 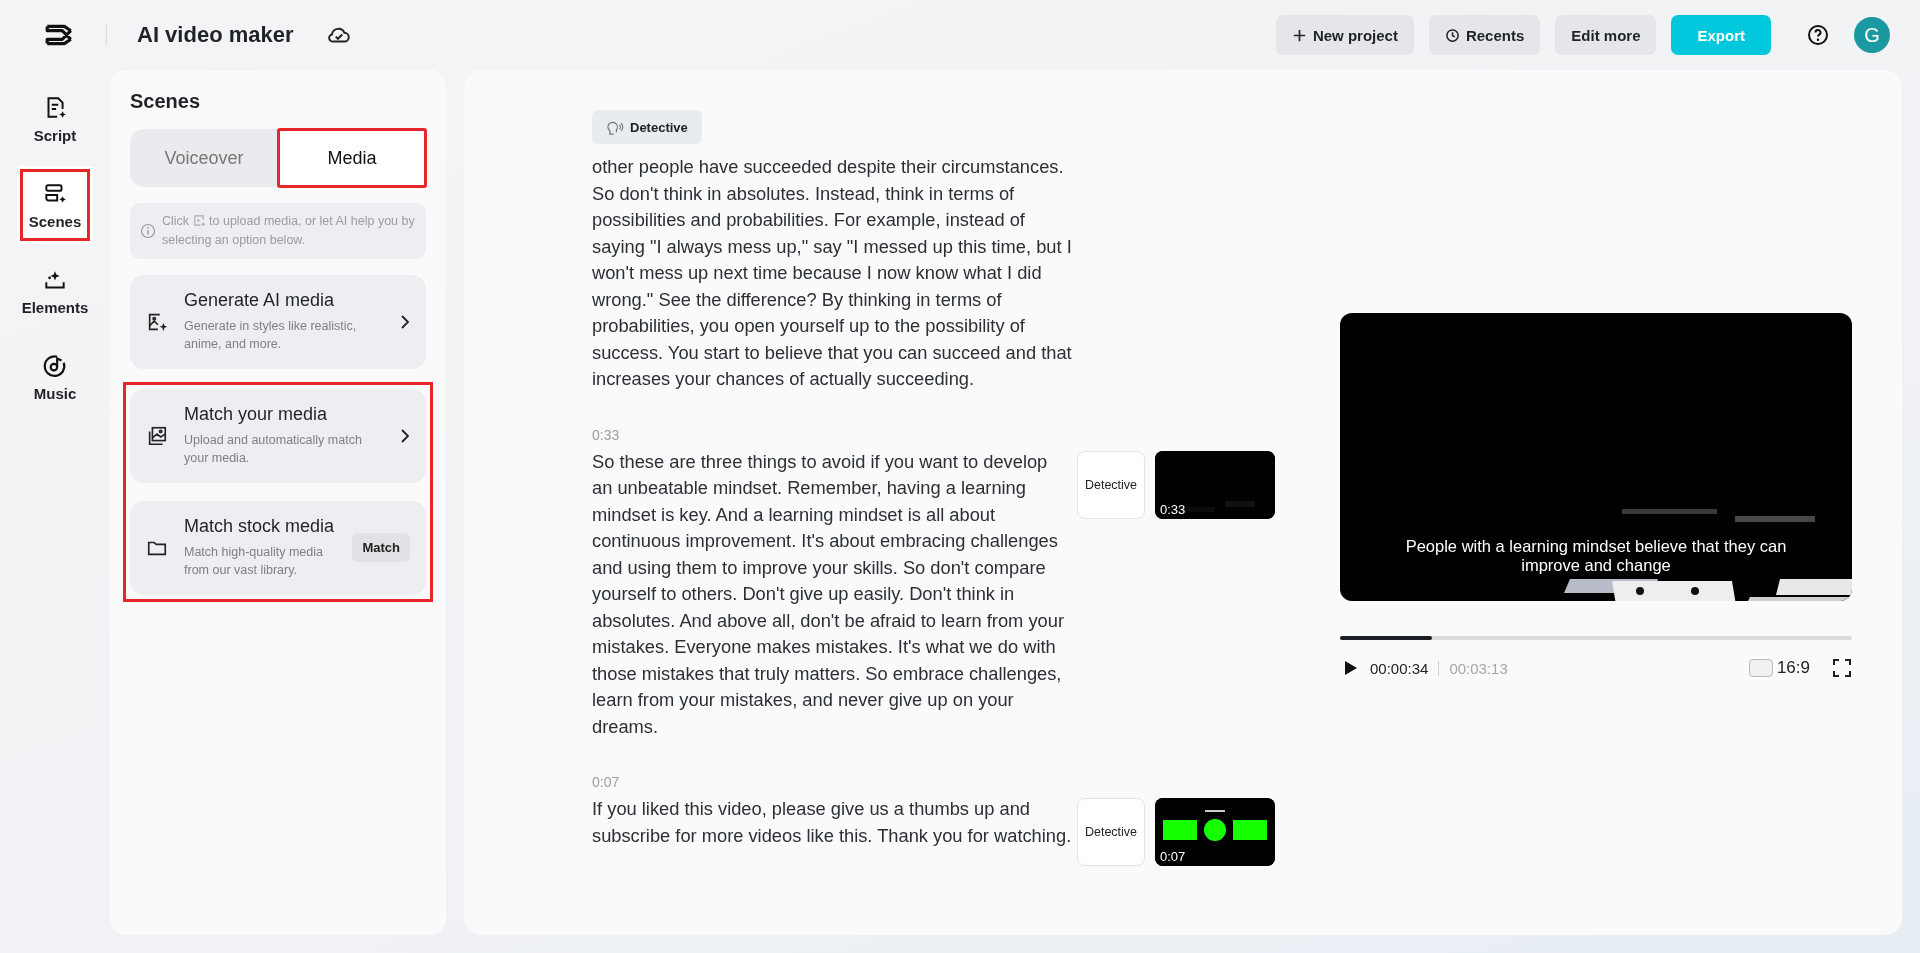 What do you see at coordinates (832, 822) in the screenshot?
I see `script-paragraph: If you liked this video, please give us a thumbs up and subscribe for more videos like this. Thank you for watching.` at bounding box center [832, 822].